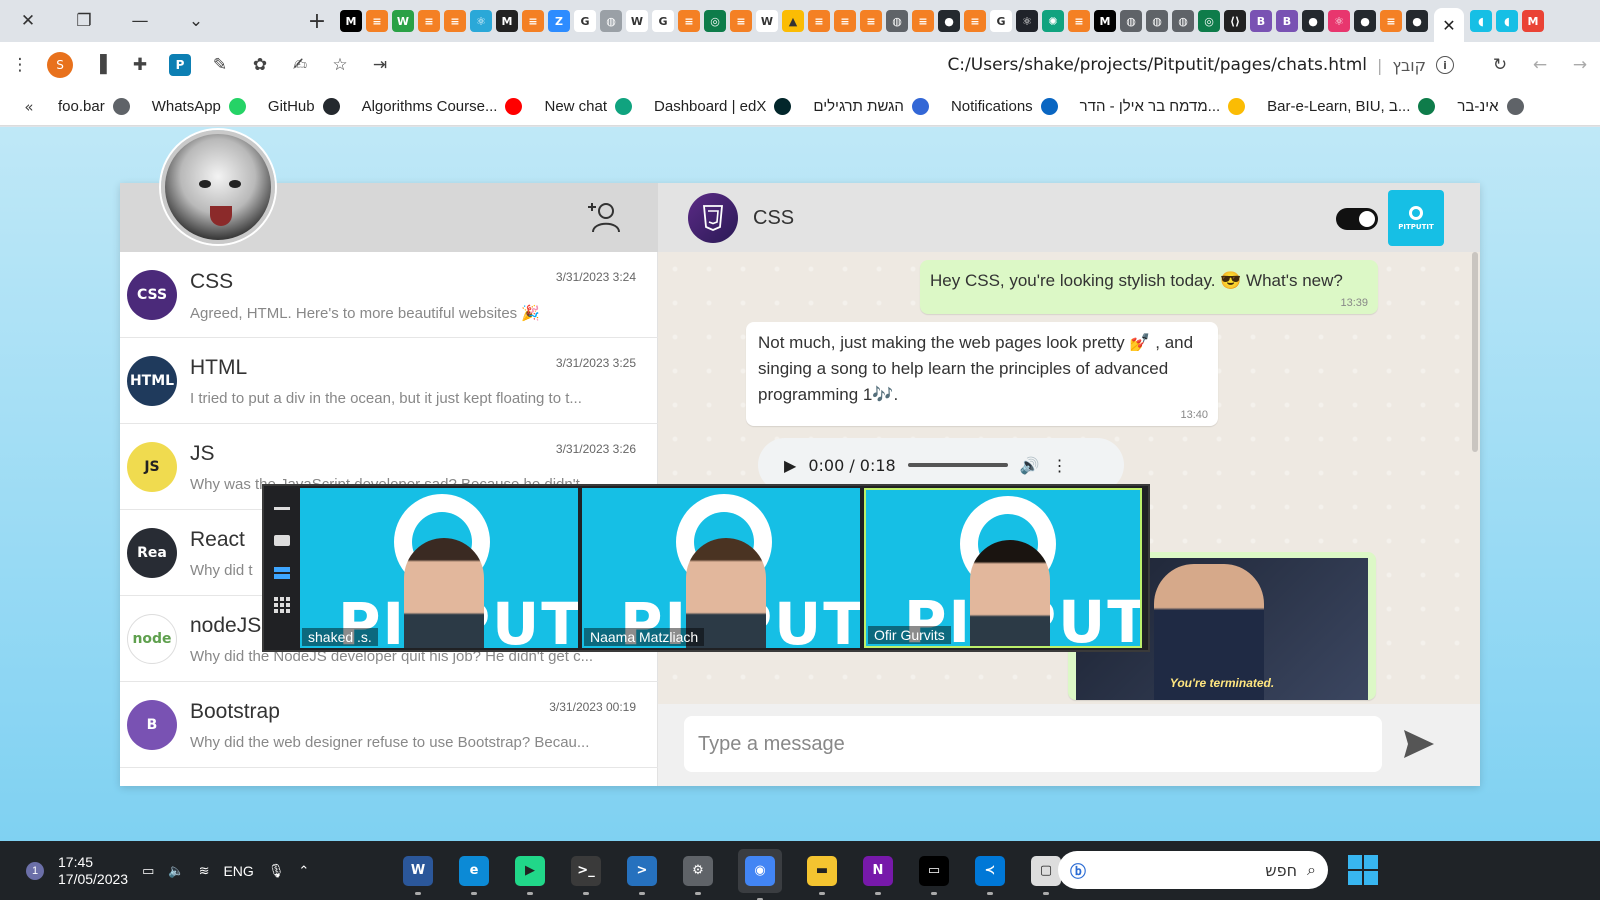 The height and width of the screenshot is (900, 1600). What do you see at coordinates (282, 605) in the screenshot?
I see `grid-view-icon` at bounding box center [282, 605].